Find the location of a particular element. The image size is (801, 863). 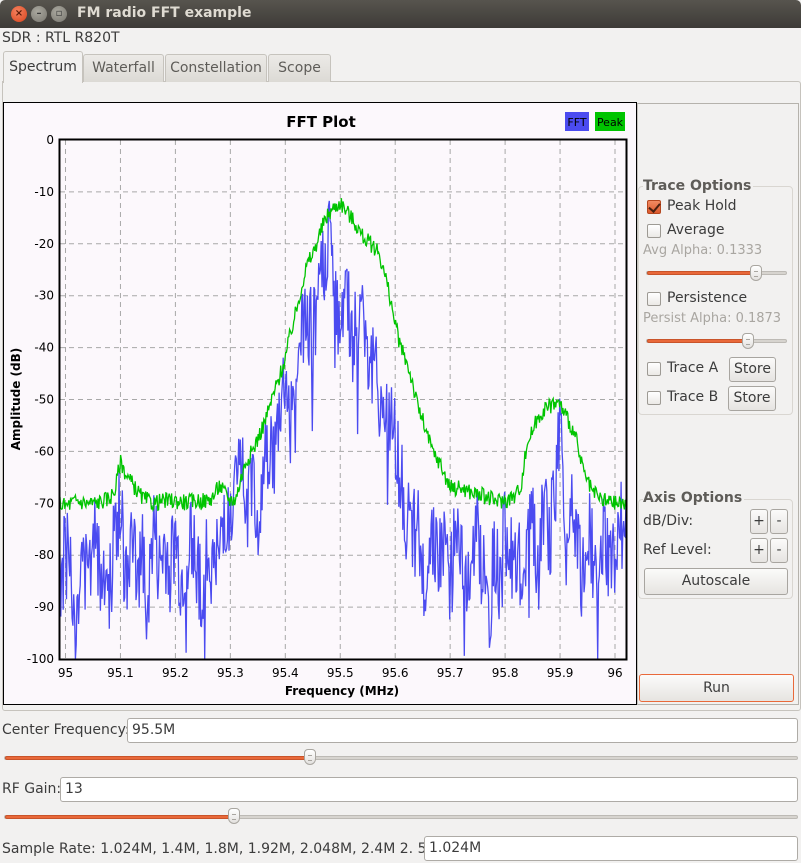

persist-alpha-slider-thumb is located at coordinates (747, 341).